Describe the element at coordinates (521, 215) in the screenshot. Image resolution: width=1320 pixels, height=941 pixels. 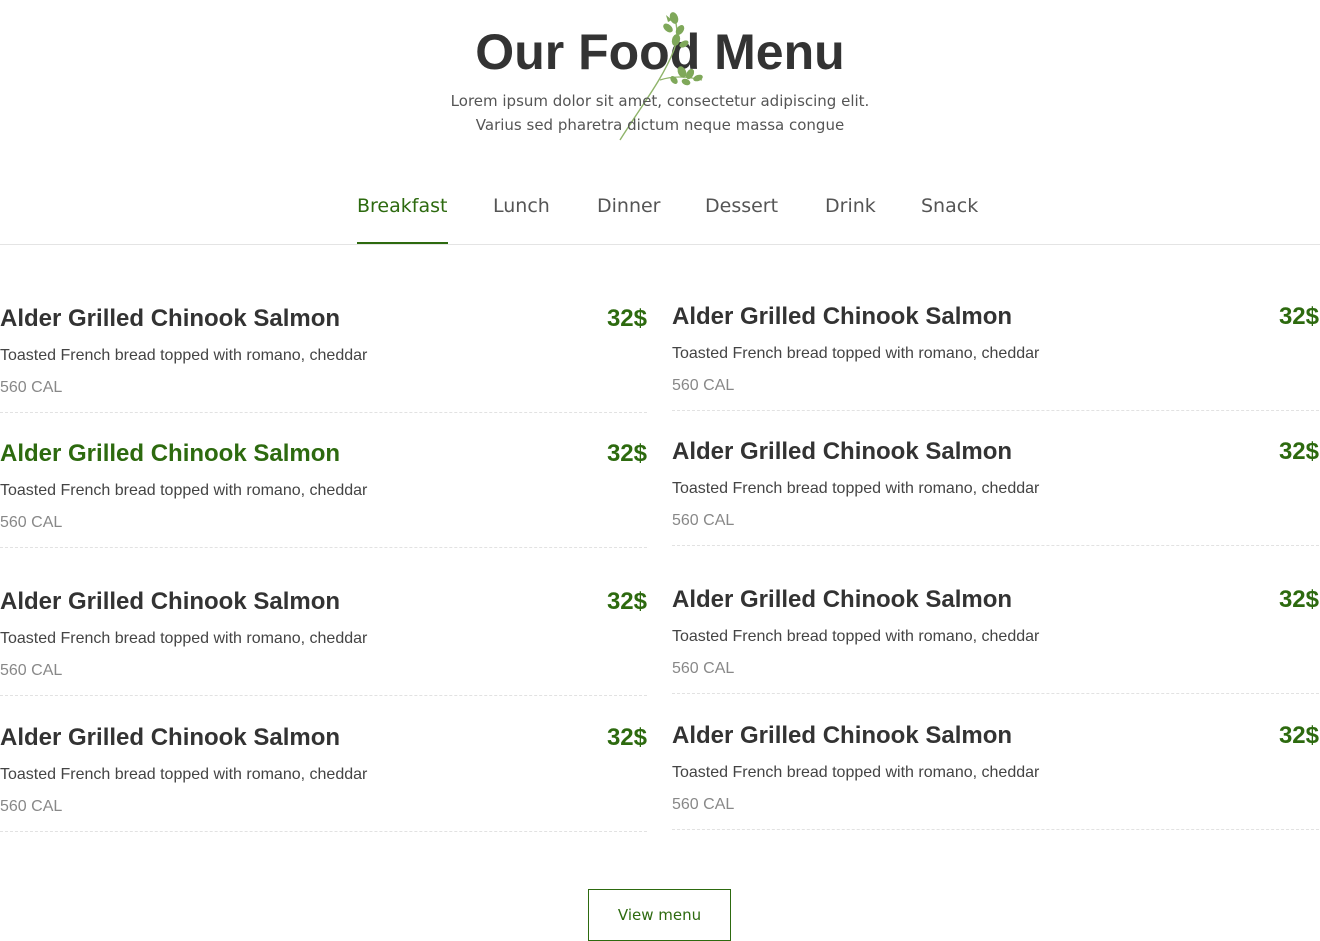
I see `tab-lunch: Lunch` at that location.